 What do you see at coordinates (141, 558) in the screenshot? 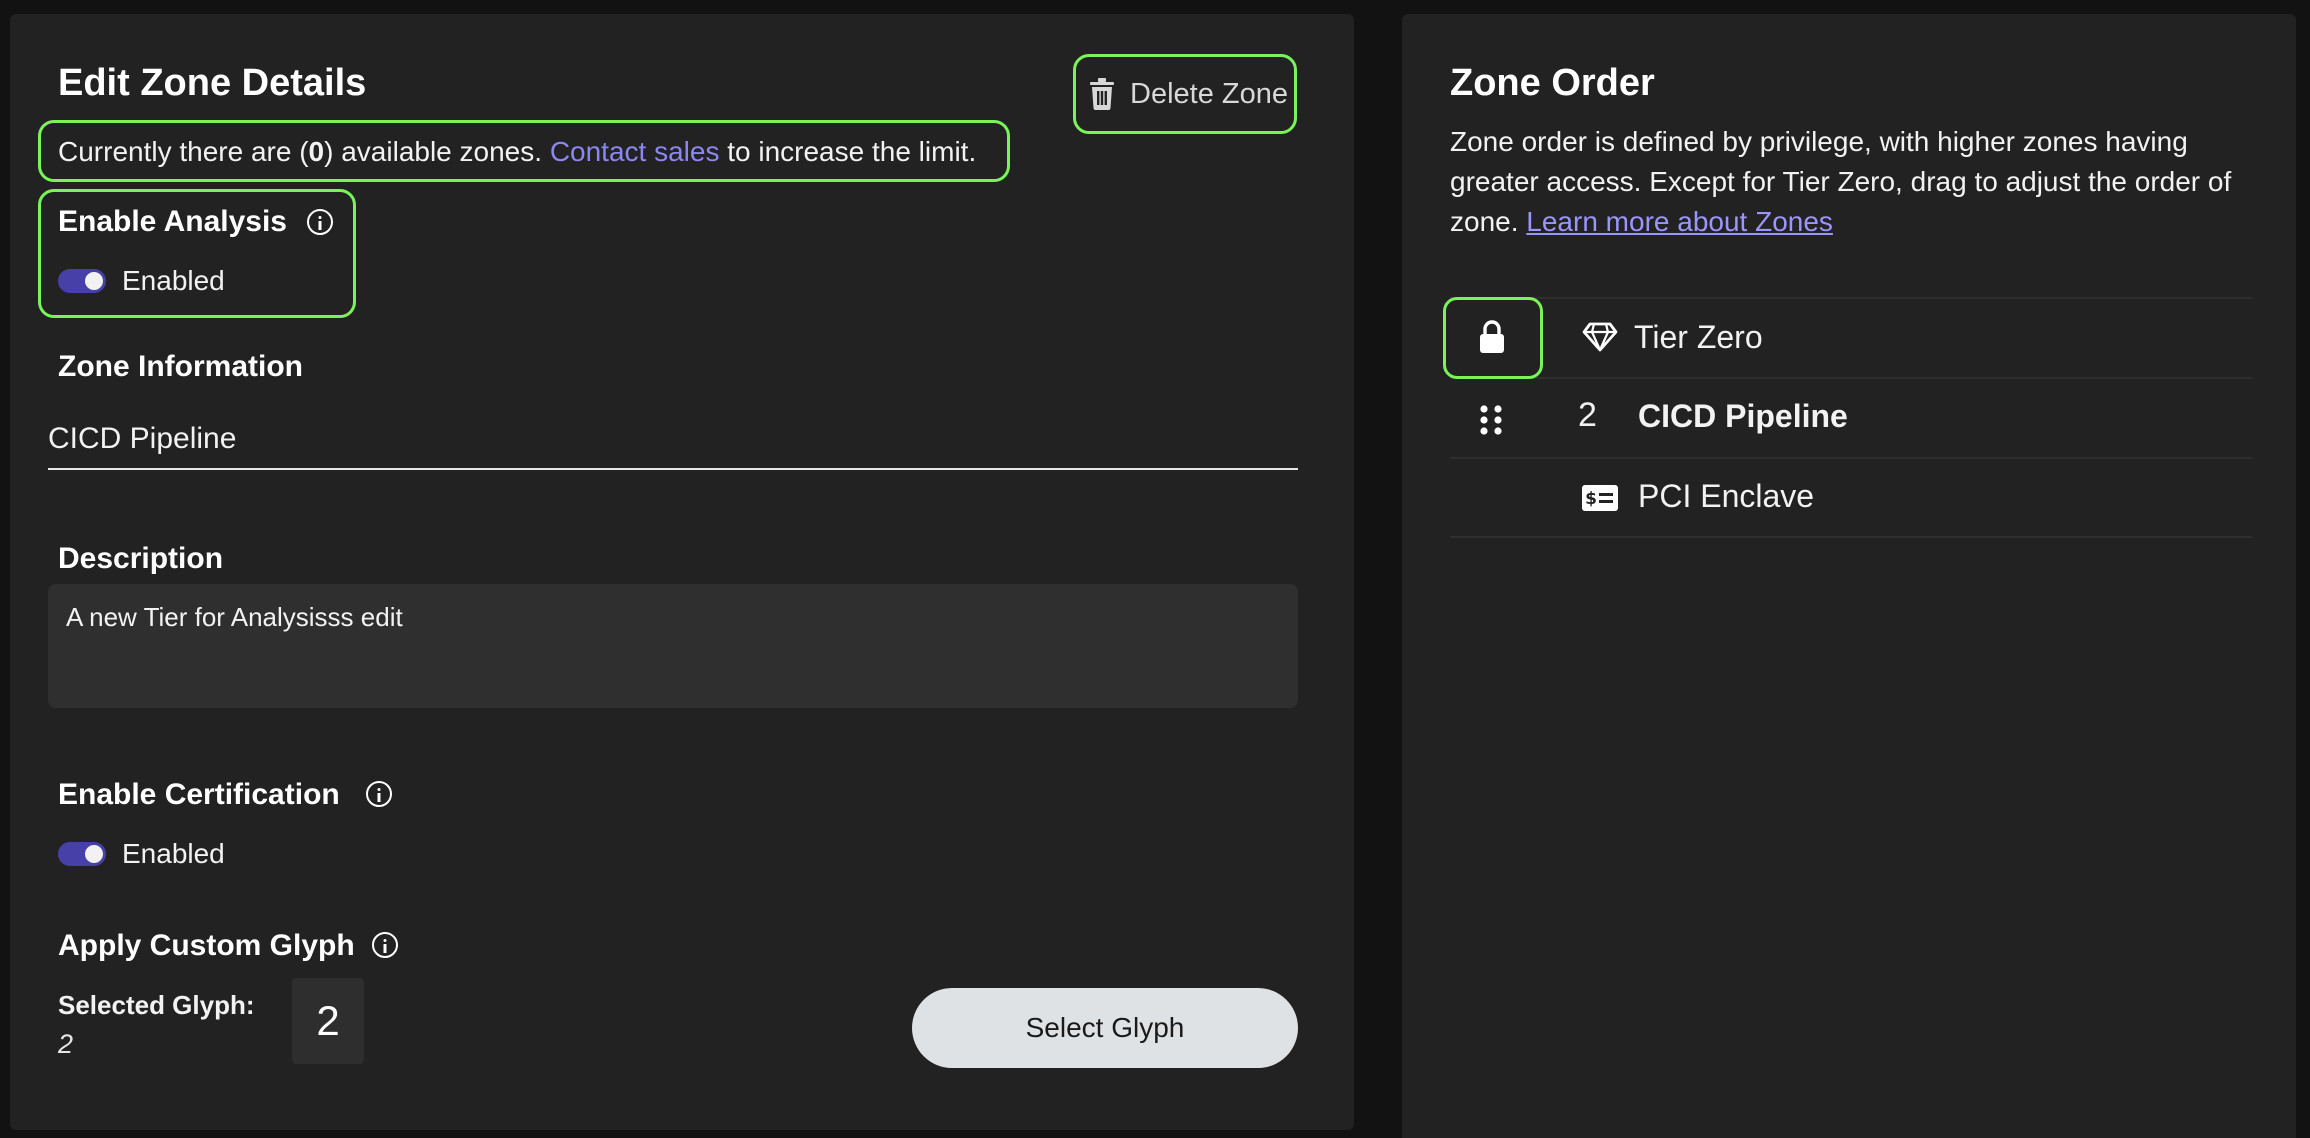
I see `description-title: Description` at bounding box center [141, 558].